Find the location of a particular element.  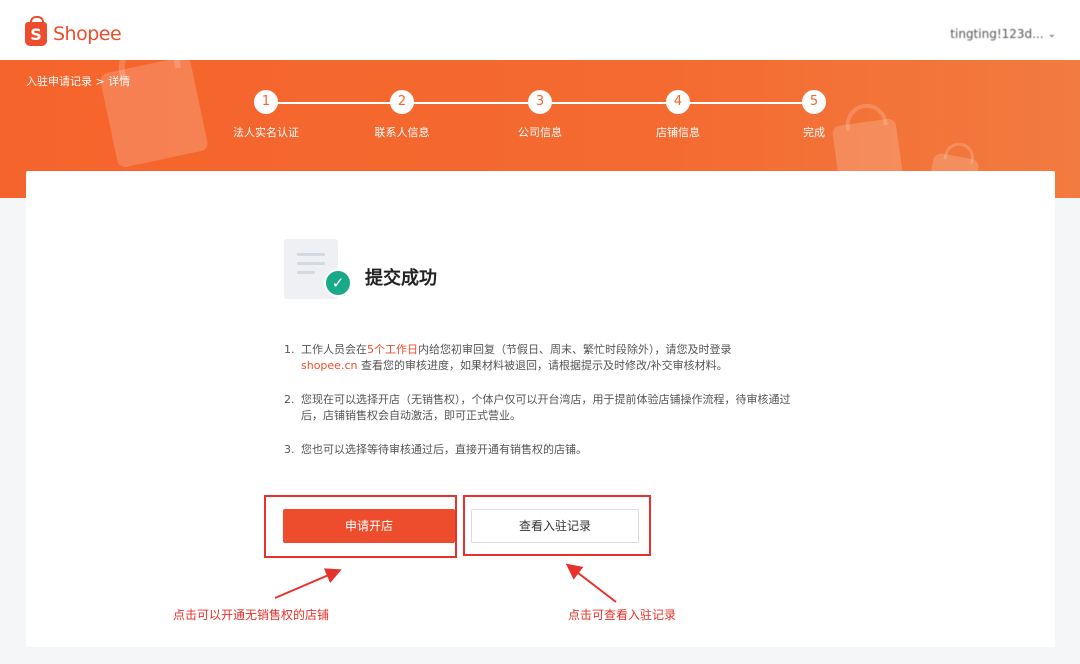

note-text-part: 内给您初审回复（节假日、周末、繁忙时段除外），请您及时登录 is located at coordinates (575, 349).